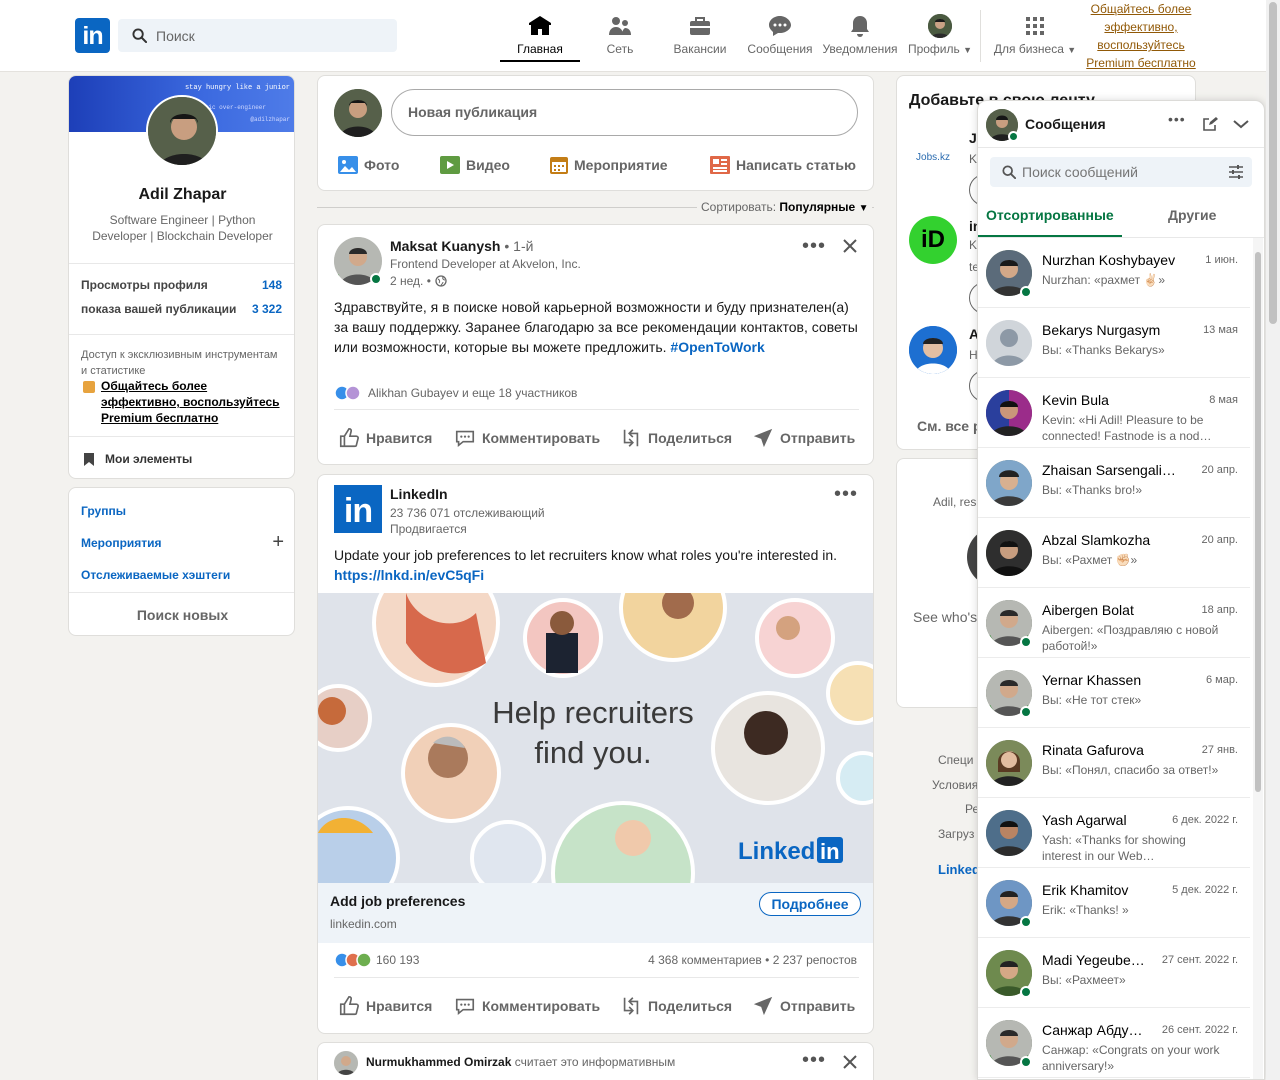 The width and height of the screenshot is (1280, 1080). I want to click on conversation-item: Abzal Slamkozha 20 апр. Вы: «Рахмет ✊🏻», so click(1114, 553).